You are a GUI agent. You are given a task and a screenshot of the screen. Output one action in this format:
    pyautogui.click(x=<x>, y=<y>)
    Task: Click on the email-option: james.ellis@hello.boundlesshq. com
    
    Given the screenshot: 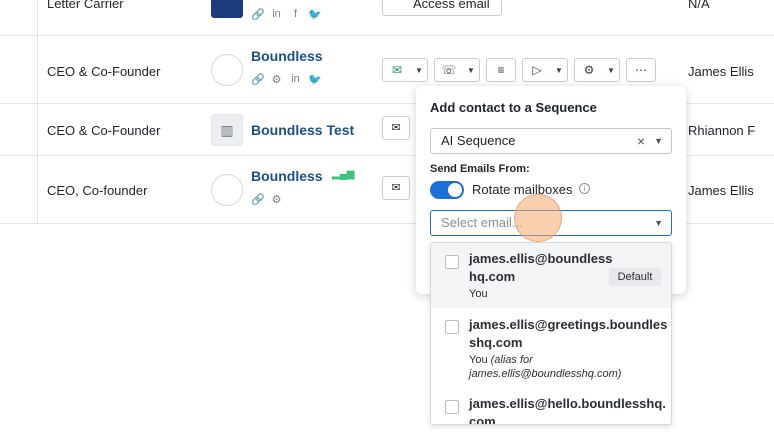 What is the action you would take?
    pyautogui.click(x=551, y=406)
    